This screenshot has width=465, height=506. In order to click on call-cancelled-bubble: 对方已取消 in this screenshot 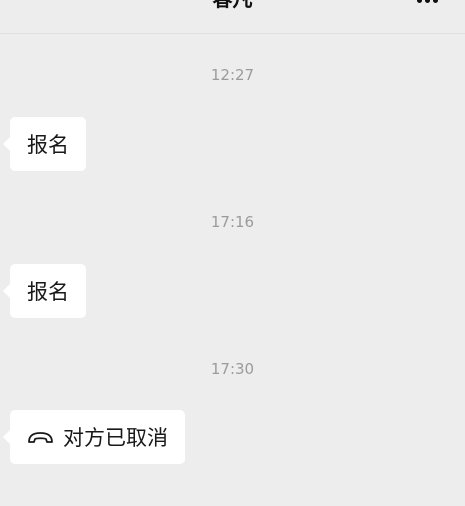, I will do `click(94, 437)`.